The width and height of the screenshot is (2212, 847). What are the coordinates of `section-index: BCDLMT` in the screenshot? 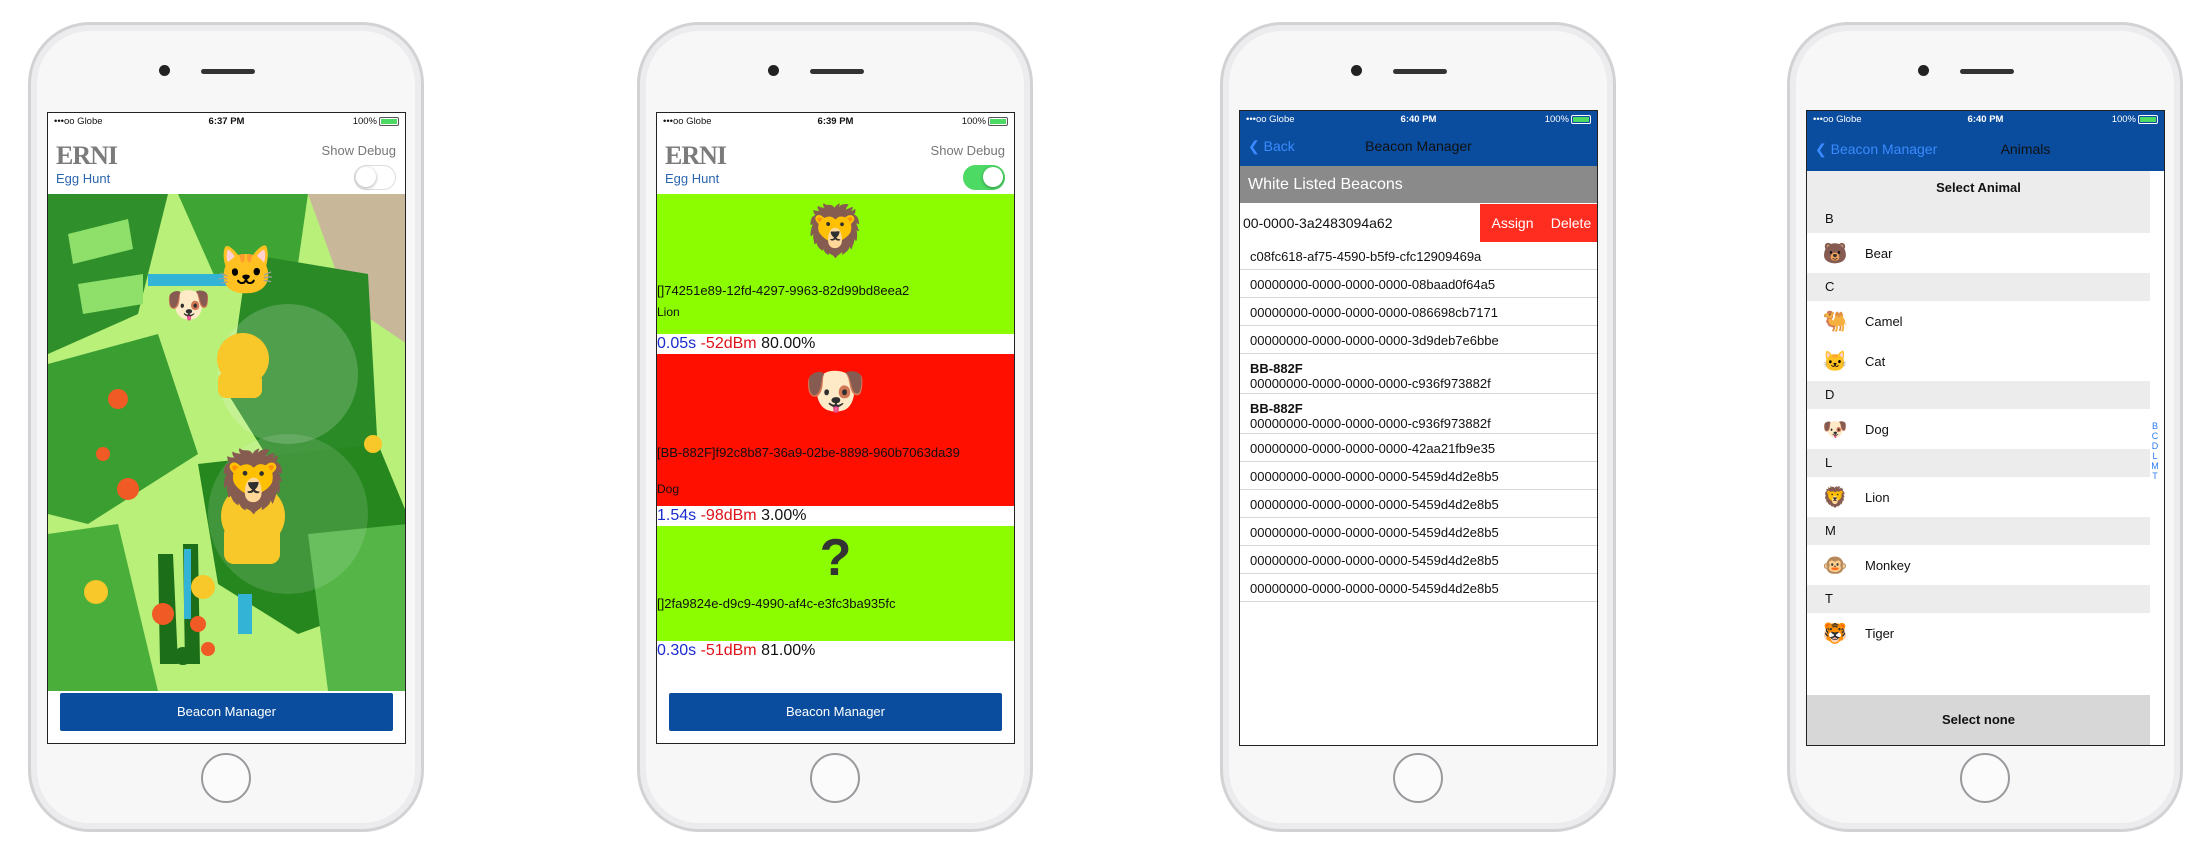 It's located at (2155, 451).